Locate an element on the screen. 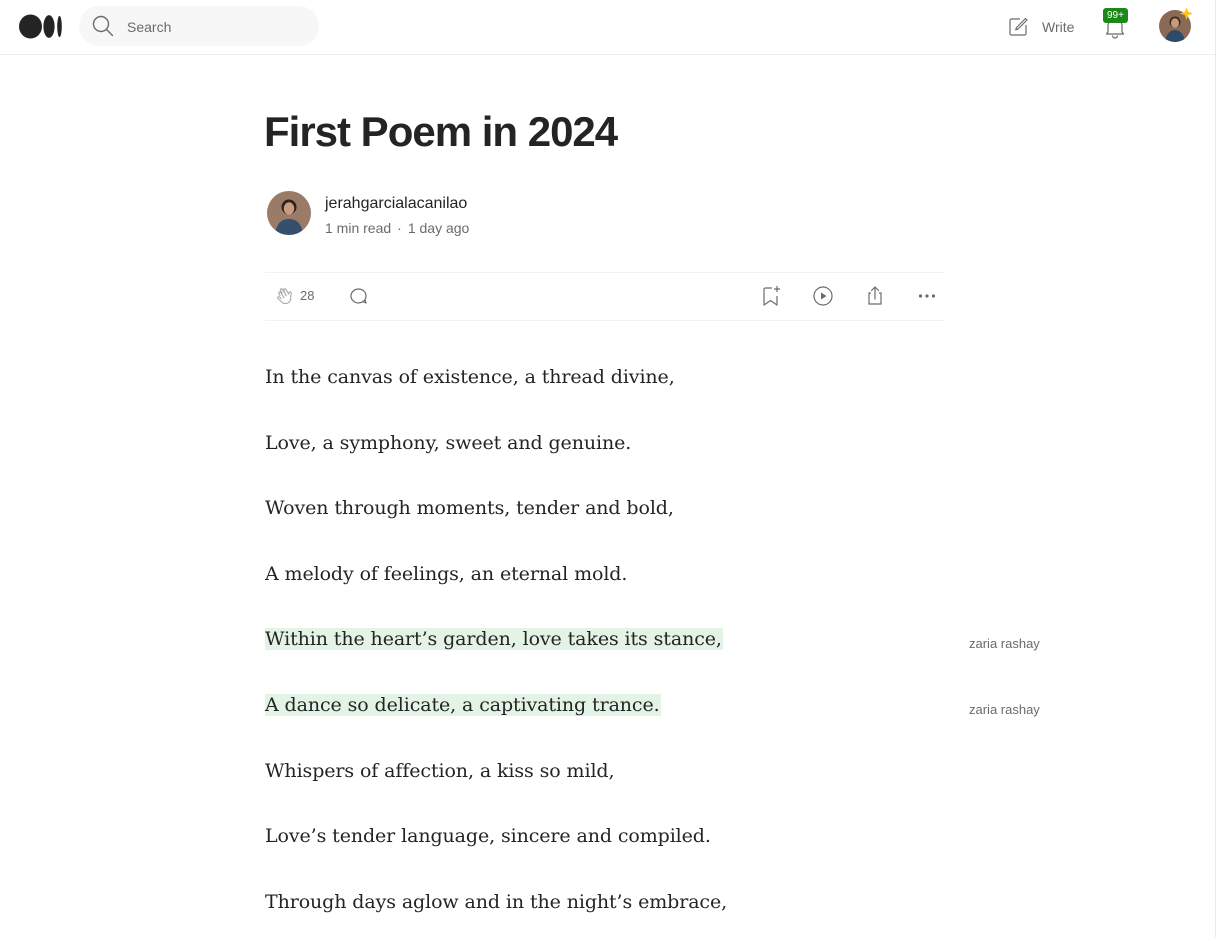  bookmark-add-icon is located at coordinates (771, 296).